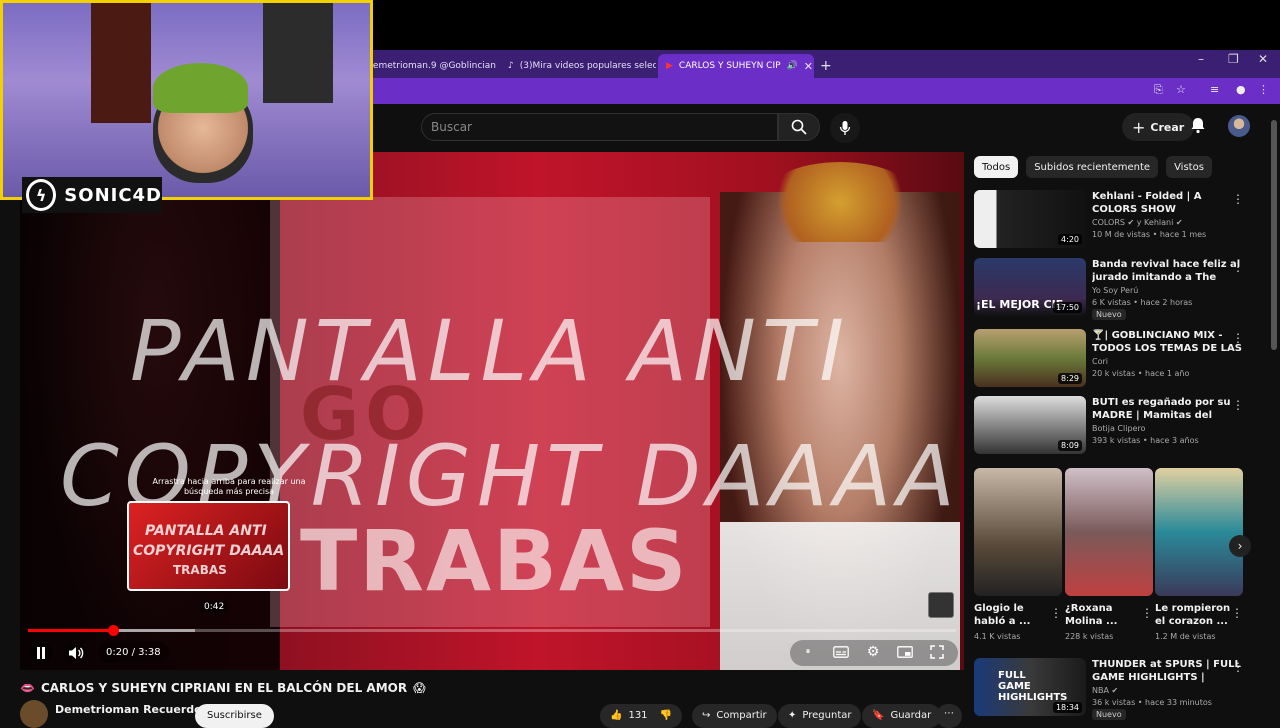 The height and width of the screenshot is (728, 1280). What do you see at coordinates (492, 652) in the screenshot?
I see `player-controls: 0:20 / 3:38 ⏸ ⚙` at bounding box center [492, 652].